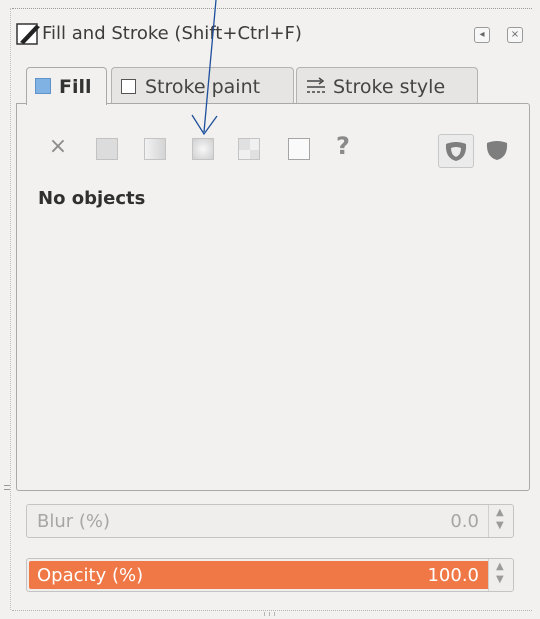 The image size is (540, 619). What do you see at coordinates (90, 575) in the screenshot?
I see `opacity-label: Opacity (%)` at bounding box center [90, 575].